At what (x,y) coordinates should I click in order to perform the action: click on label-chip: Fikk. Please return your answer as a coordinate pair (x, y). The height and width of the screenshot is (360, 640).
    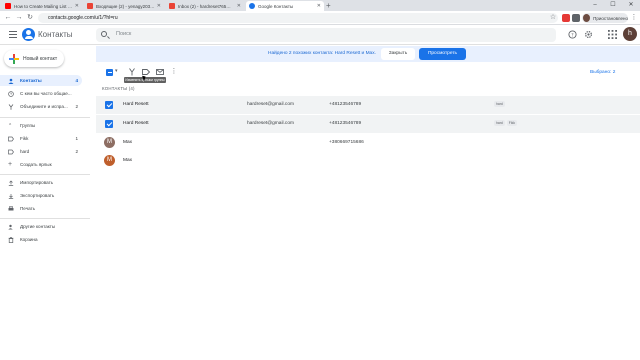
    Looking at the image, I should click on (512, 123).